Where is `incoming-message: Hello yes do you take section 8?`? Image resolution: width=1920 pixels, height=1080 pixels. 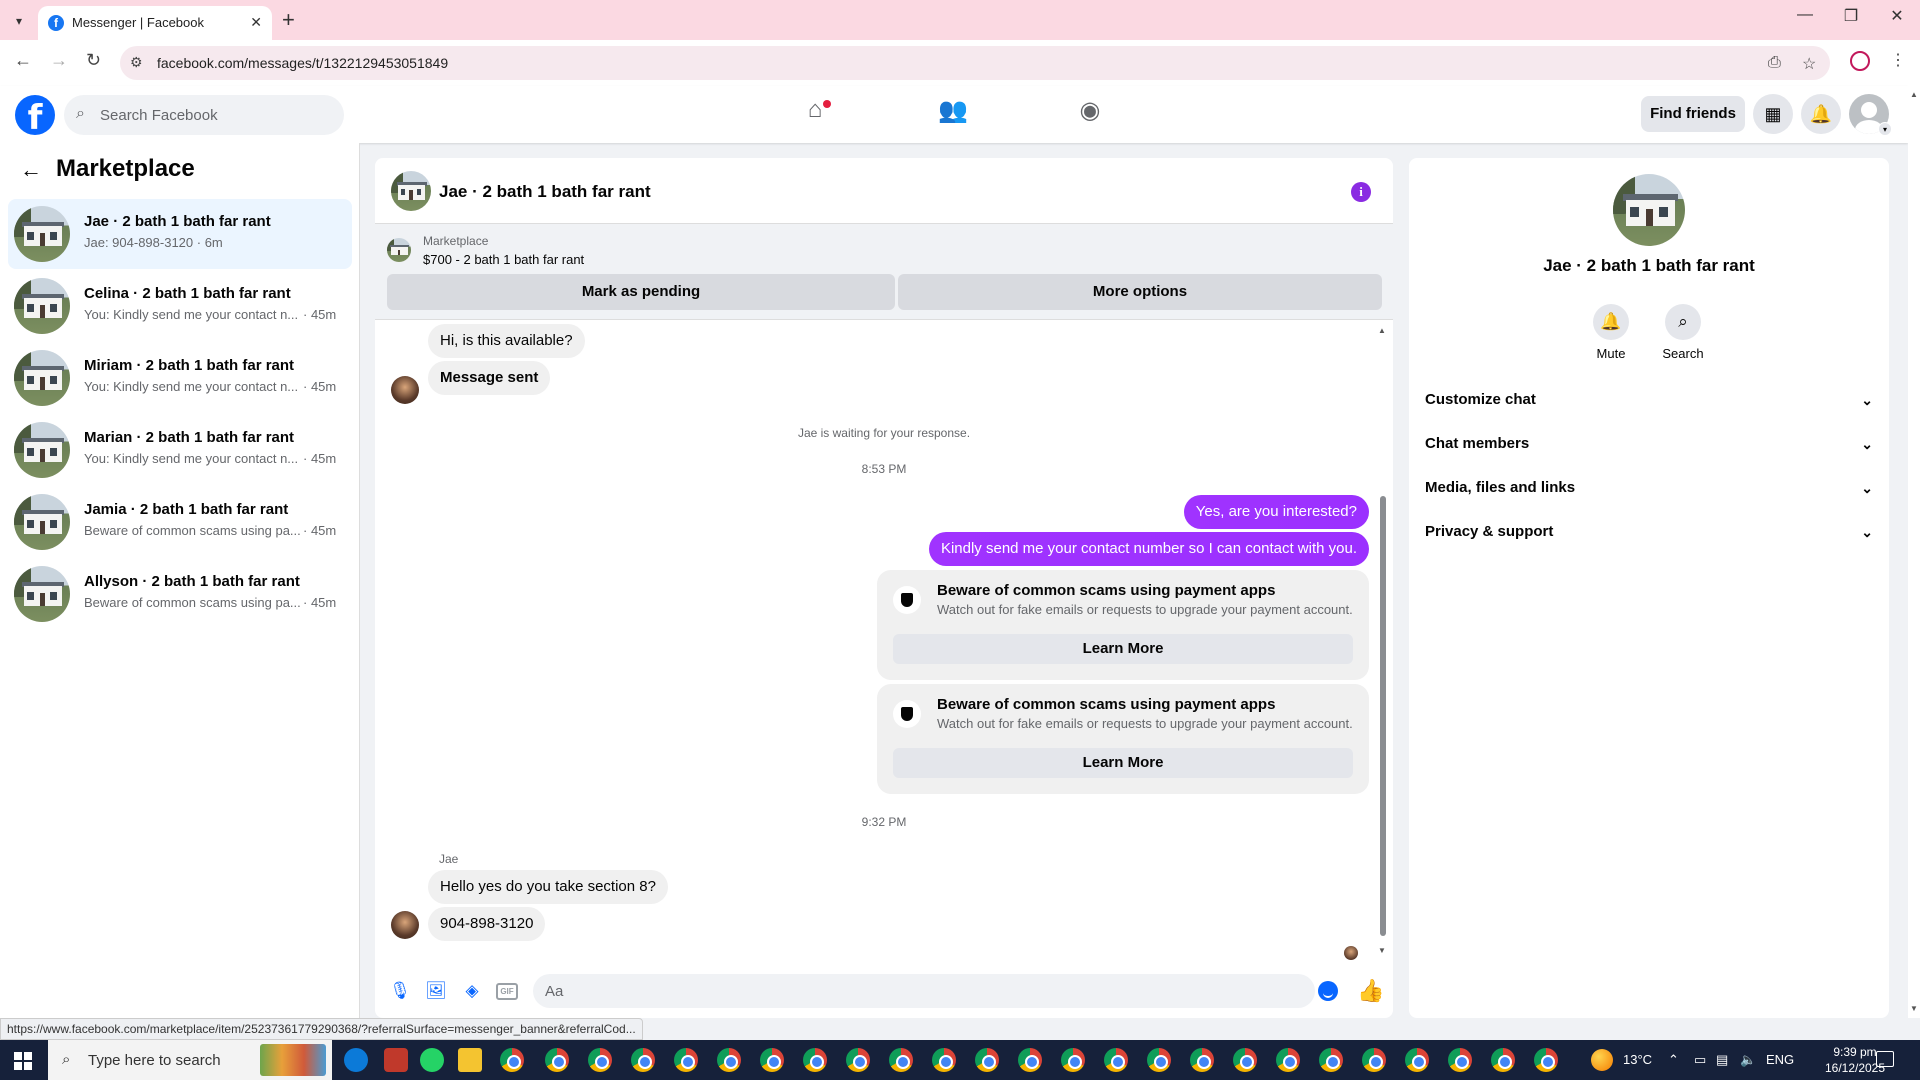 incoming-message: Hello yes do you take section 8? is located at coordinates (548, 887).